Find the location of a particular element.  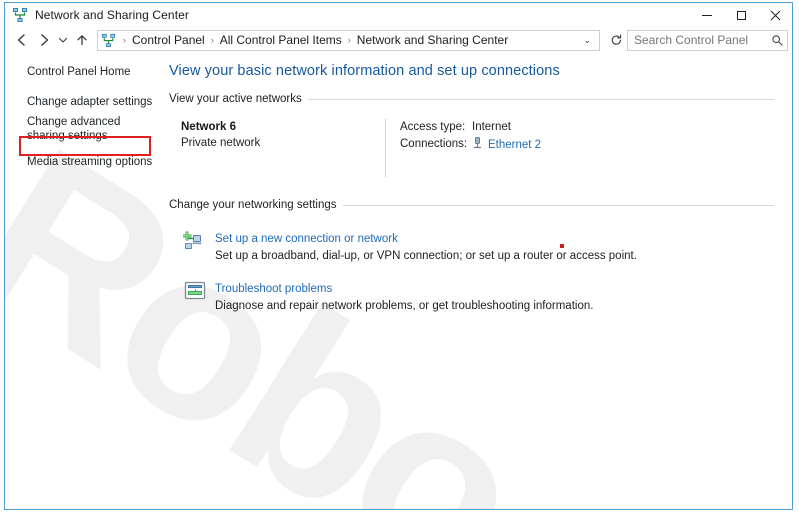

vertical-divider is located at coordinates (385, 148).